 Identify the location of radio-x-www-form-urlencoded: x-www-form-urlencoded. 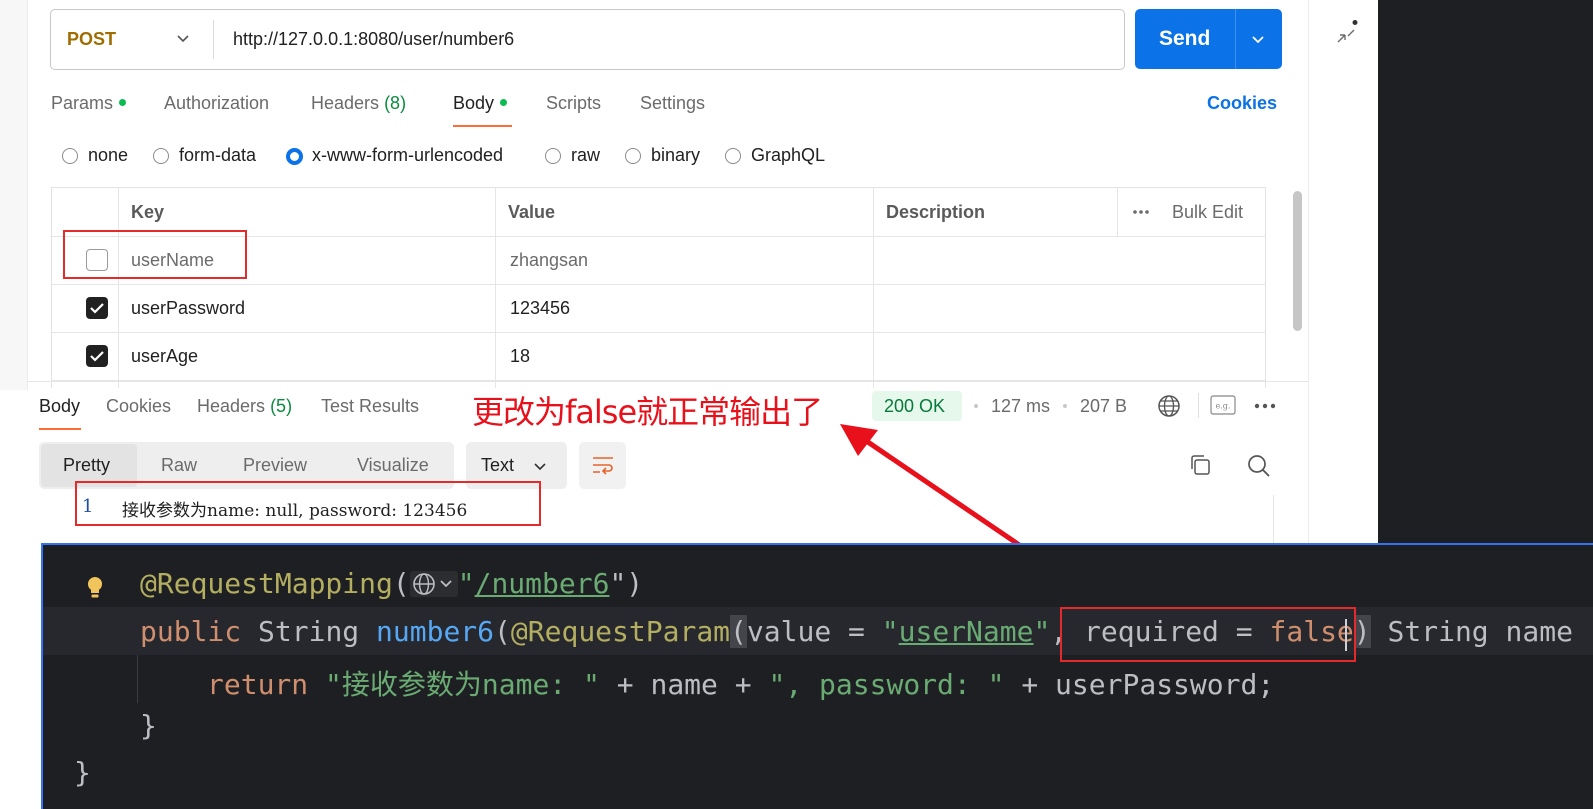
(394, 155).